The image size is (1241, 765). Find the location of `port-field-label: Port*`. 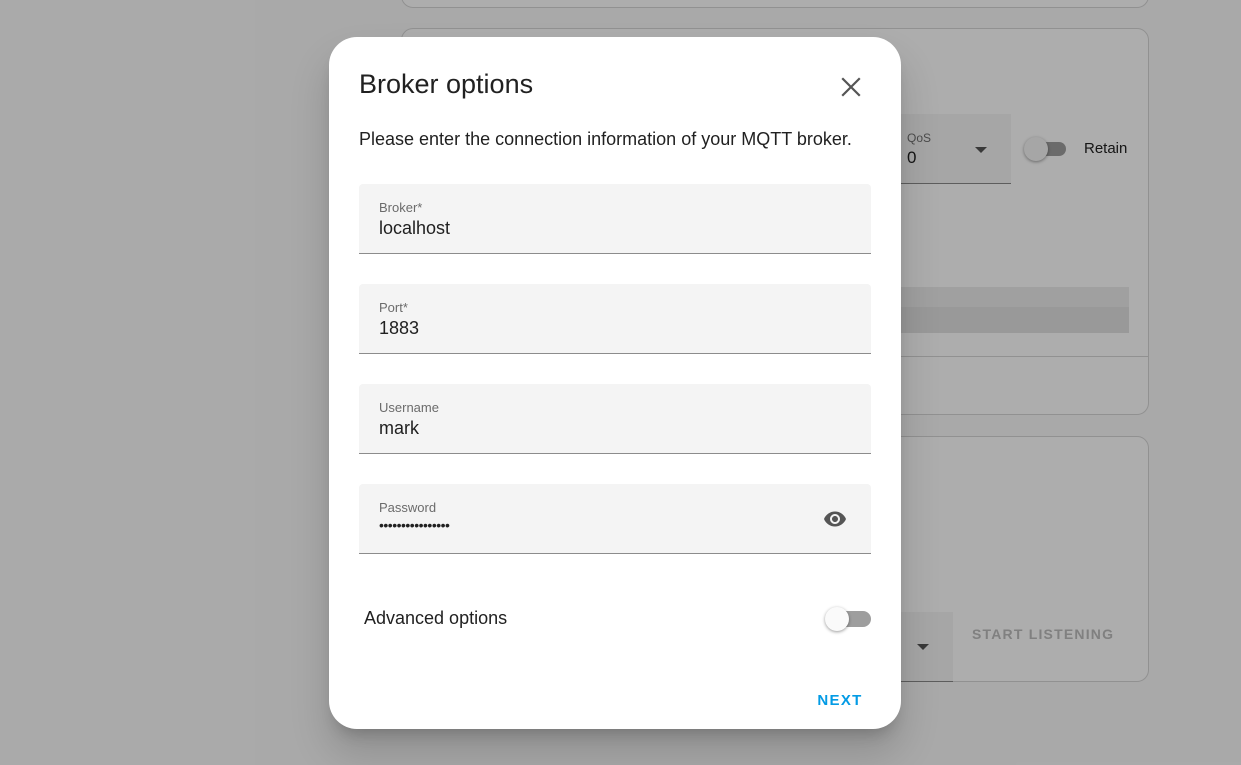

port-field-label: Port* is located at coordinates (393, 307).